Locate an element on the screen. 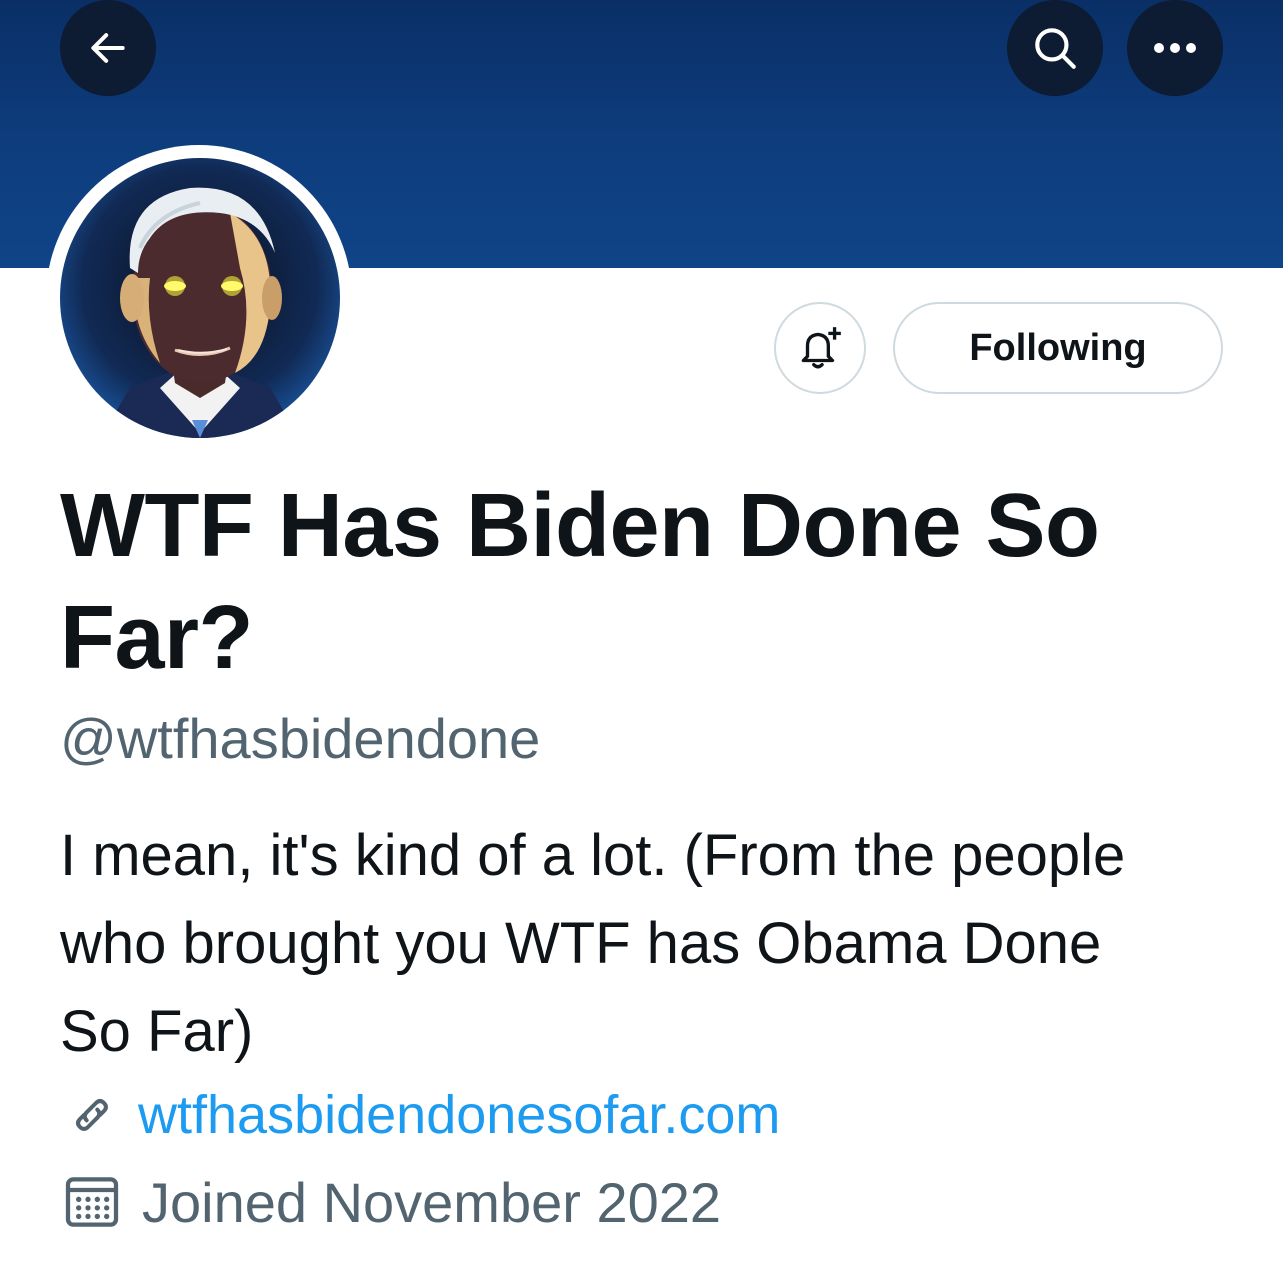  joined-date: Joined November 2022 is located at coordinates (432, 1202).